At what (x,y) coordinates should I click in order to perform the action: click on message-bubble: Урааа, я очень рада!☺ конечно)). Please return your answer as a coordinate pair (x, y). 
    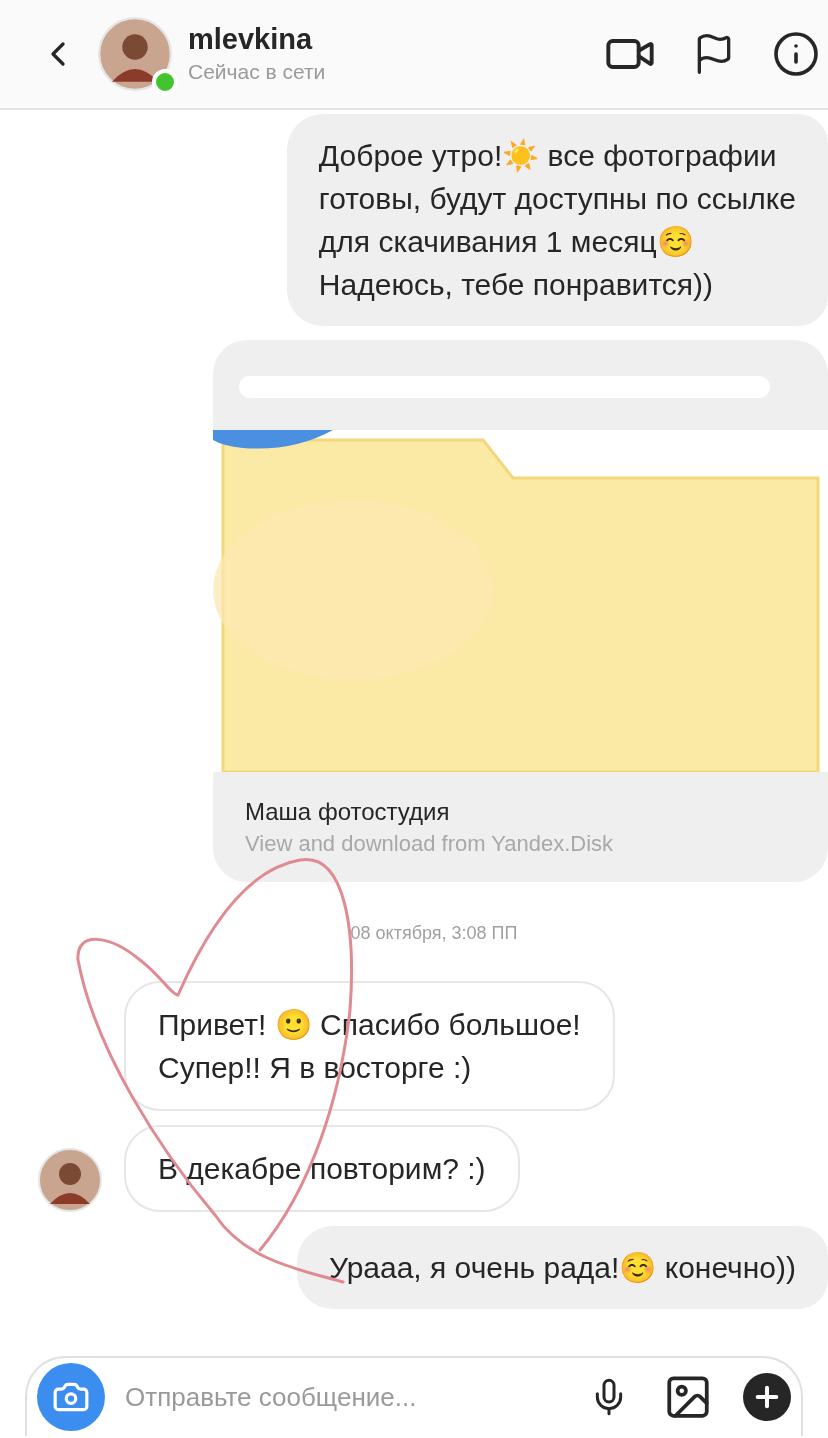
    Looking at the image, I should click on (562, 1267).